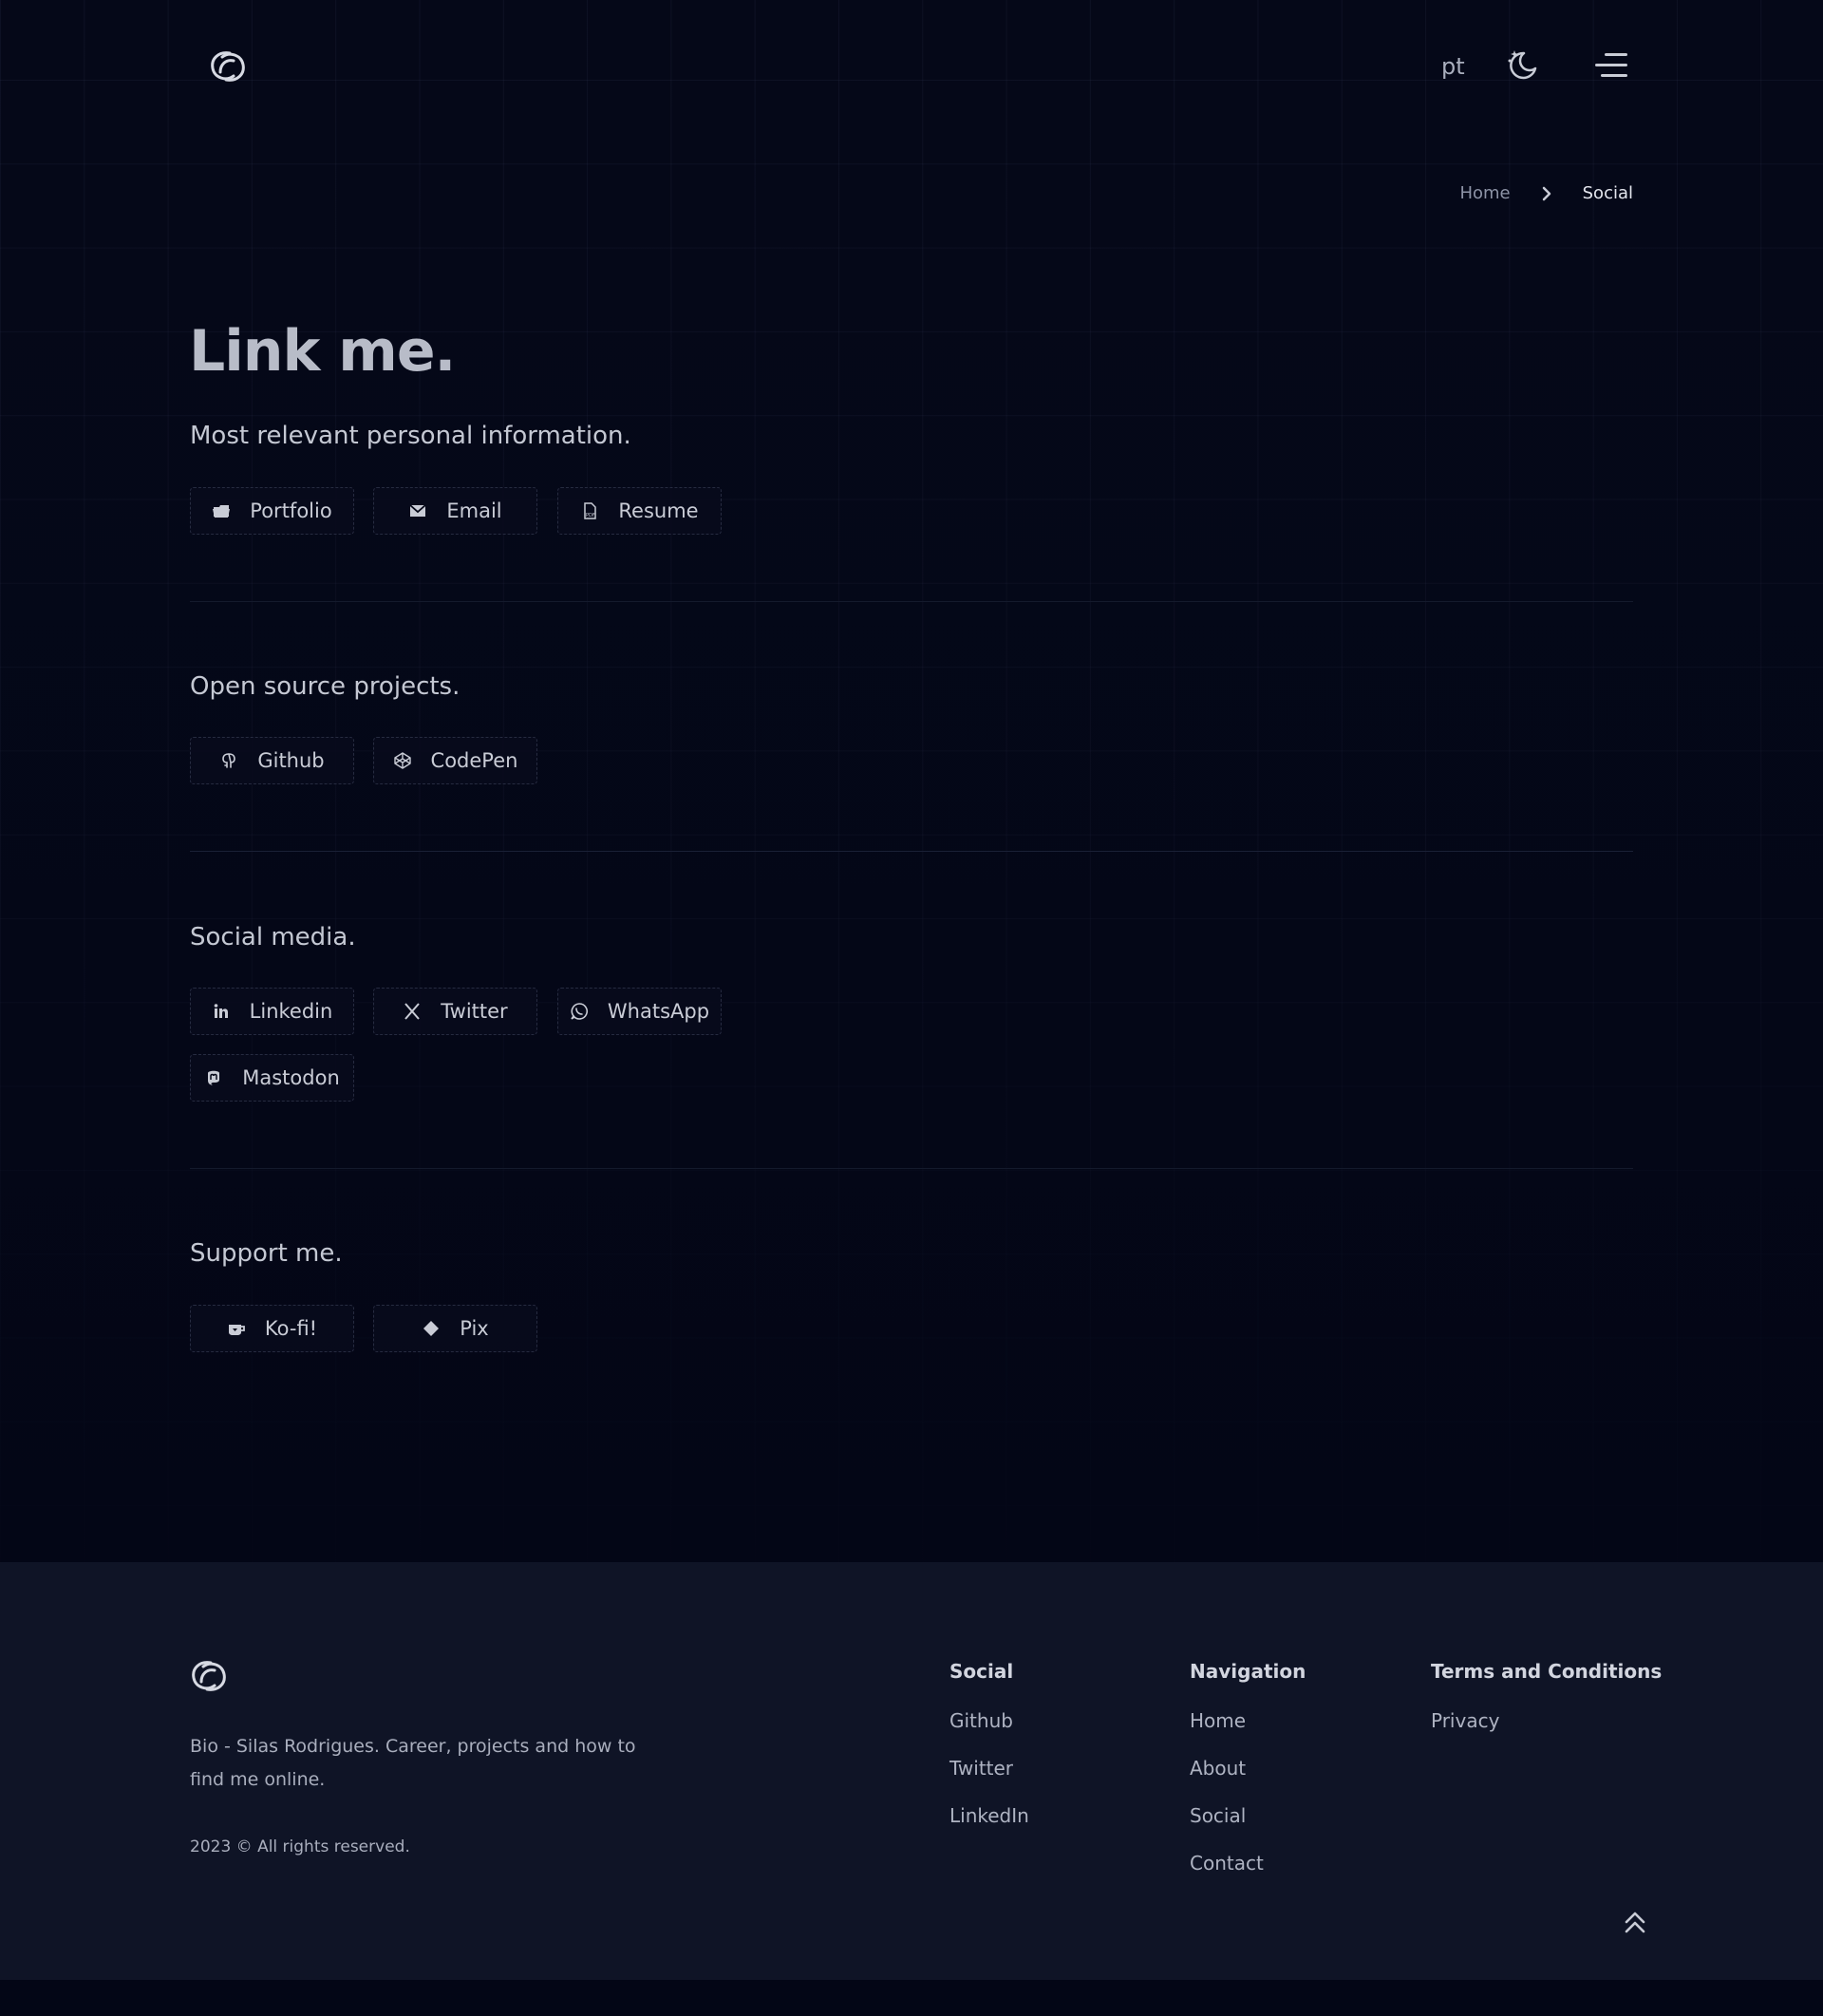 The image size is (1823, 2016). I want to click on pix-label: Pix, so click(474, 1328).